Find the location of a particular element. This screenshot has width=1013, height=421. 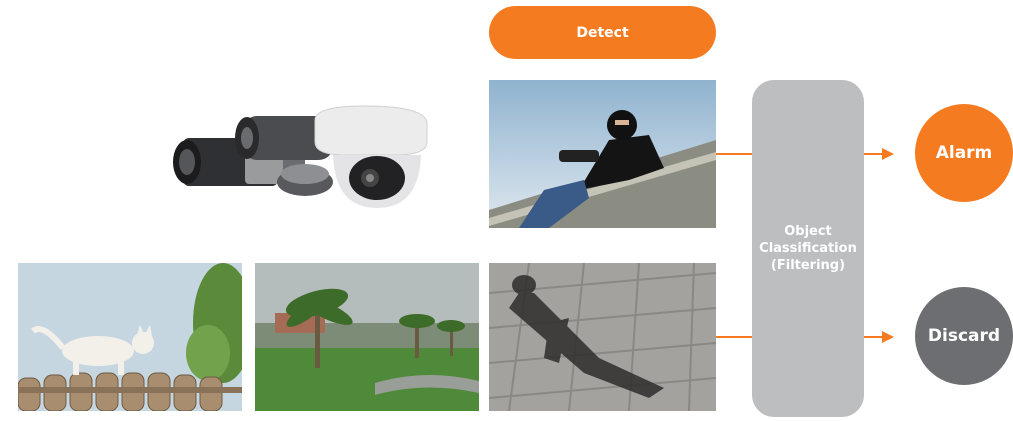

palm-trees-in-wind-image is located at coordinates (367, 337).